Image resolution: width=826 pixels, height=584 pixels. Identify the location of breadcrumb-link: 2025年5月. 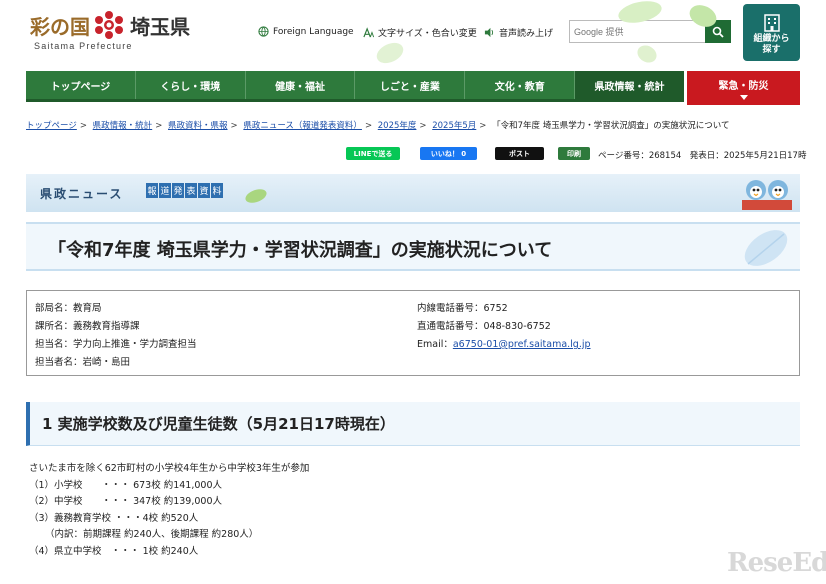
(454, 126).